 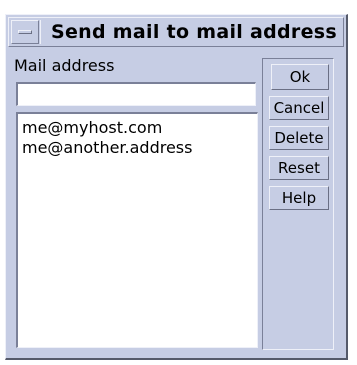 I want to click on window-menu-button, so click(x=25, y=32).